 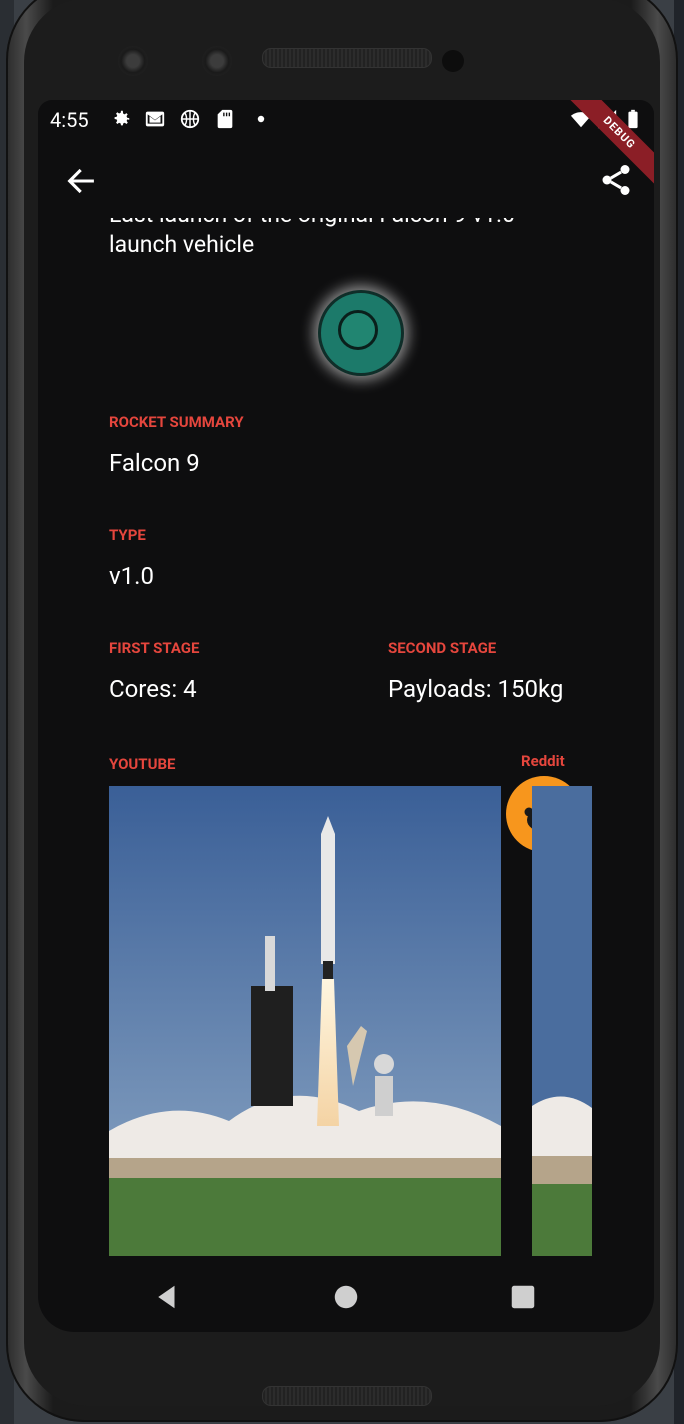 What do you see at coordinates (122, 118) in the screenshot?
I see `settings-icon` at bounding box center [122, 118].